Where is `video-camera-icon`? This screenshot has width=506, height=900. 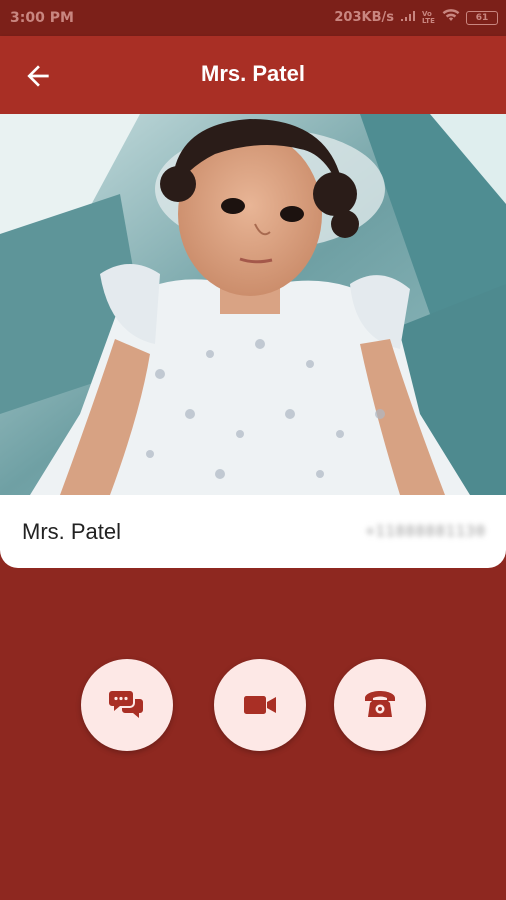
video-camera-icon is located at coordinates (260, 705).